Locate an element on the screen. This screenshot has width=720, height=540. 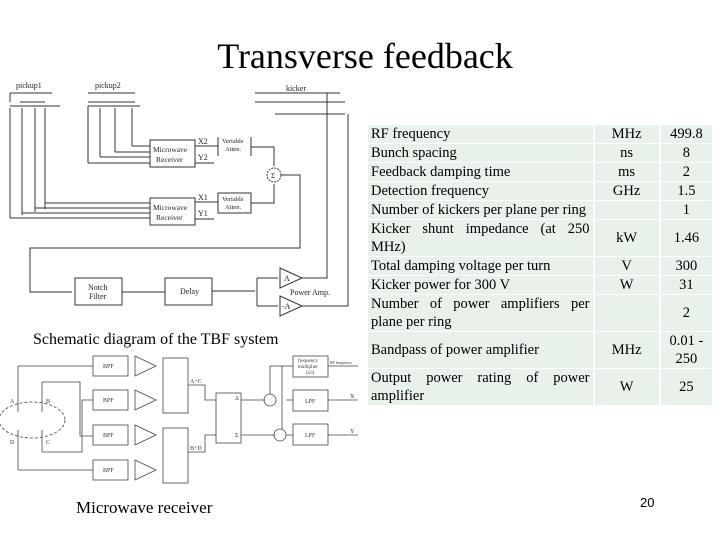
table-row: Number of kickers per plane per ring 1 is located at coordinates (540, 210).